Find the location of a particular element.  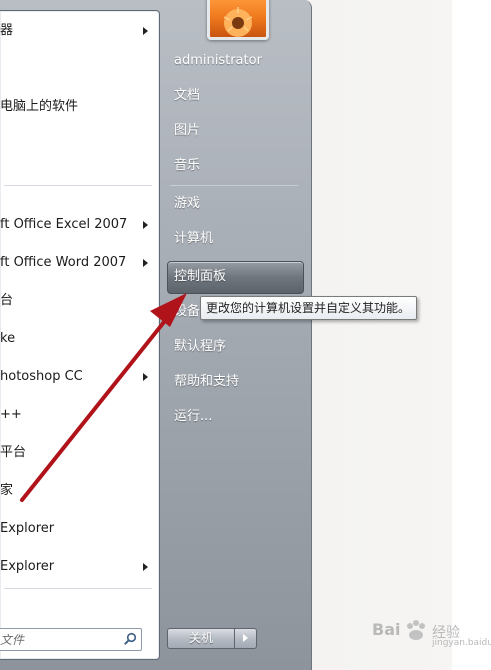

tooltip-text: 更改您的计算机设置并自定义其功能。 is located at coordinates (308, 308).